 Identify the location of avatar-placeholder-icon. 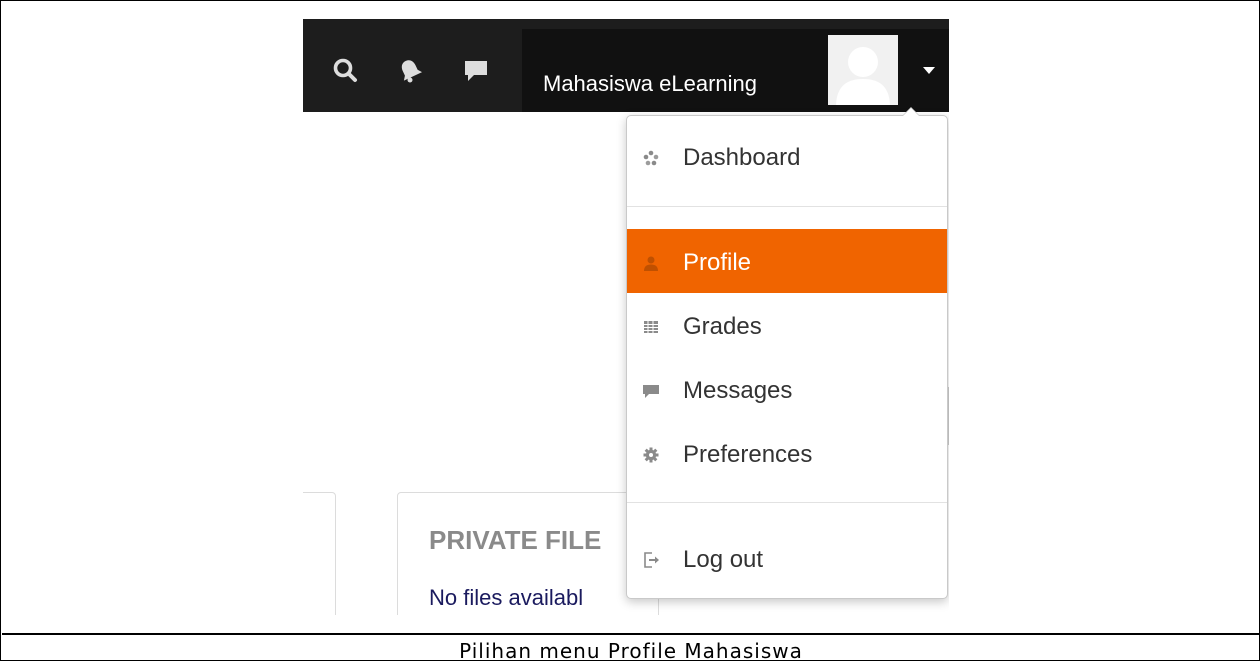
(863, 70).